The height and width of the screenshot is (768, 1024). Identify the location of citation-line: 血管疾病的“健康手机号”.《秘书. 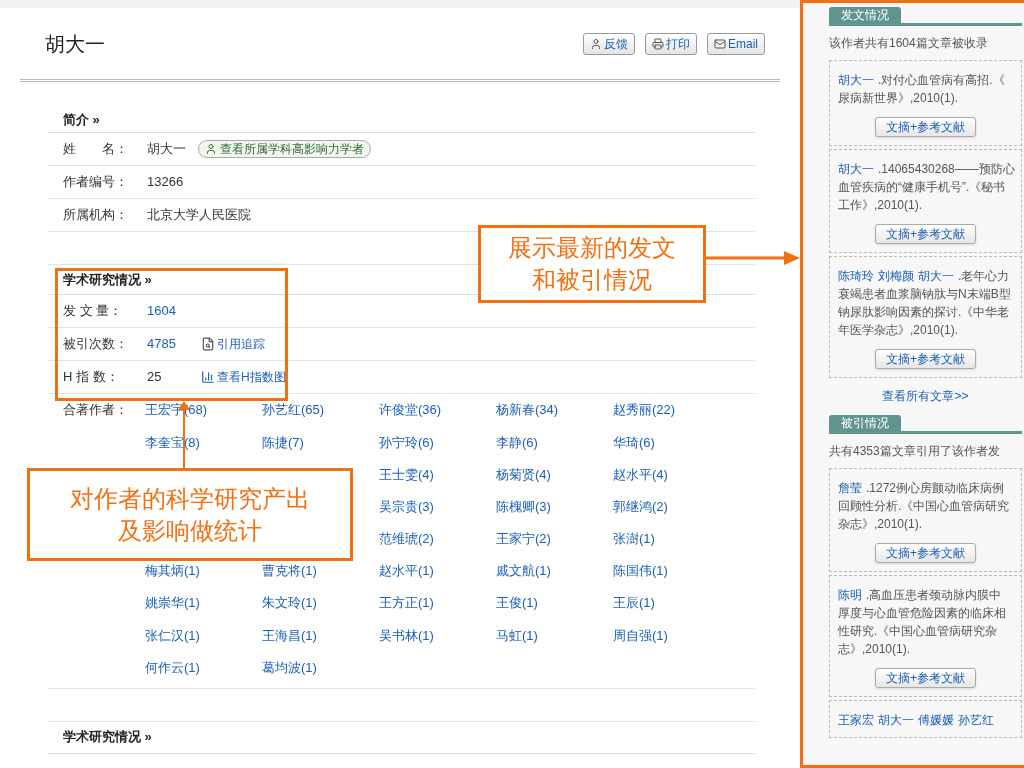
(922, 187).